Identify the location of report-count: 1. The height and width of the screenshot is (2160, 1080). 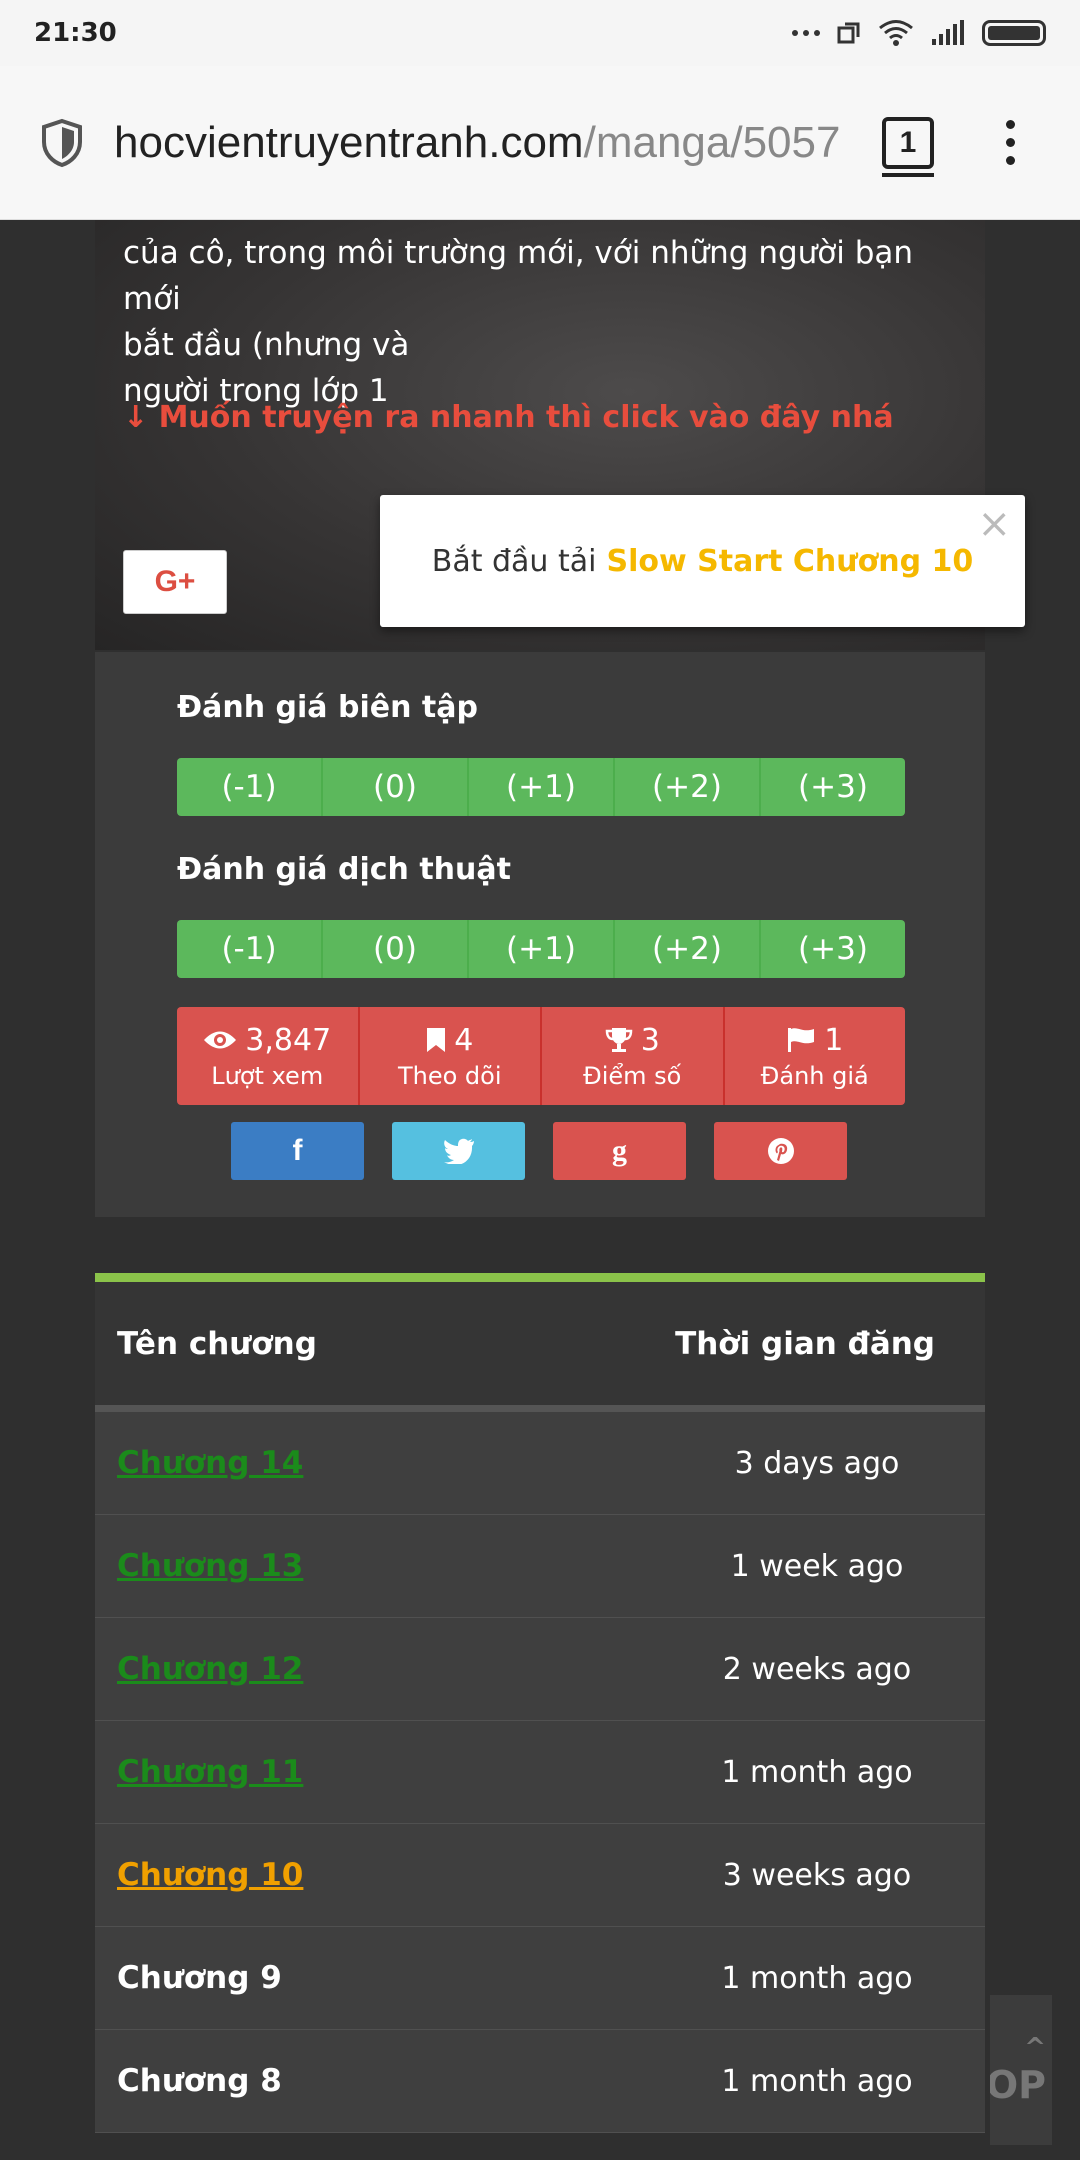
(834, 1040).